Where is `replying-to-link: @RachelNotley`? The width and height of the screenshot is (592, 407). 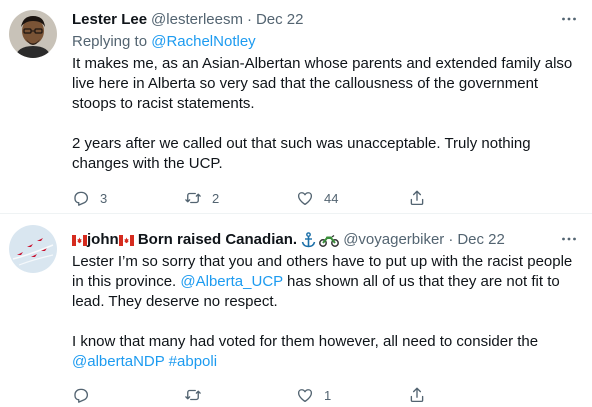
replying-to-link: @RachelNotley is located at coordinates (203, 41).